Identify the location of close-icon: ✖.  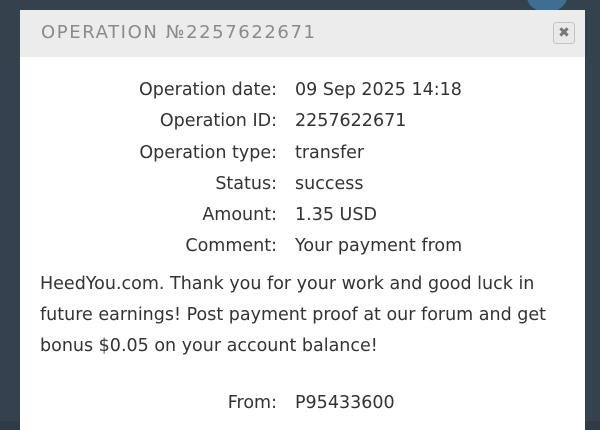
(564, 33).